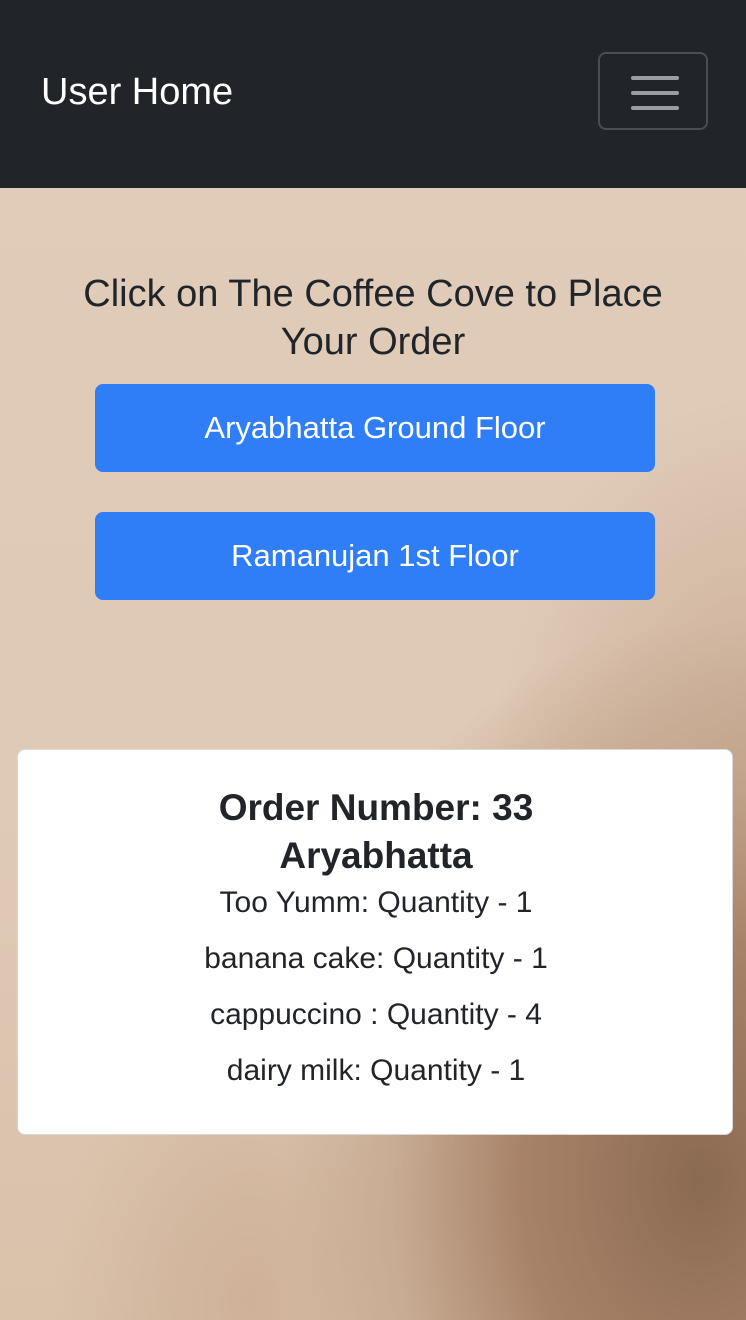  What do you see at coordinates (376, 855) in the screenshot?
I see `order-location: Aryabhatta` at bounding box center [376, 855].